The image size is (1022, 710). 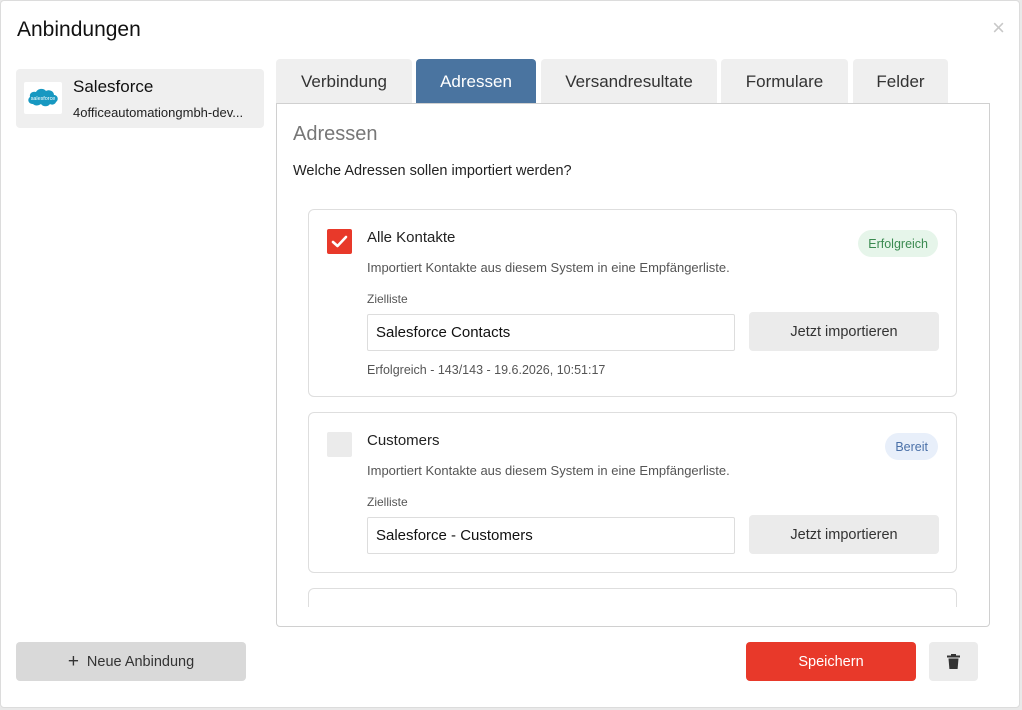 What do you see at coordinates (998, 28) in the screenshot?
I see `close-icon: ×` at bounding box center [998, 28].